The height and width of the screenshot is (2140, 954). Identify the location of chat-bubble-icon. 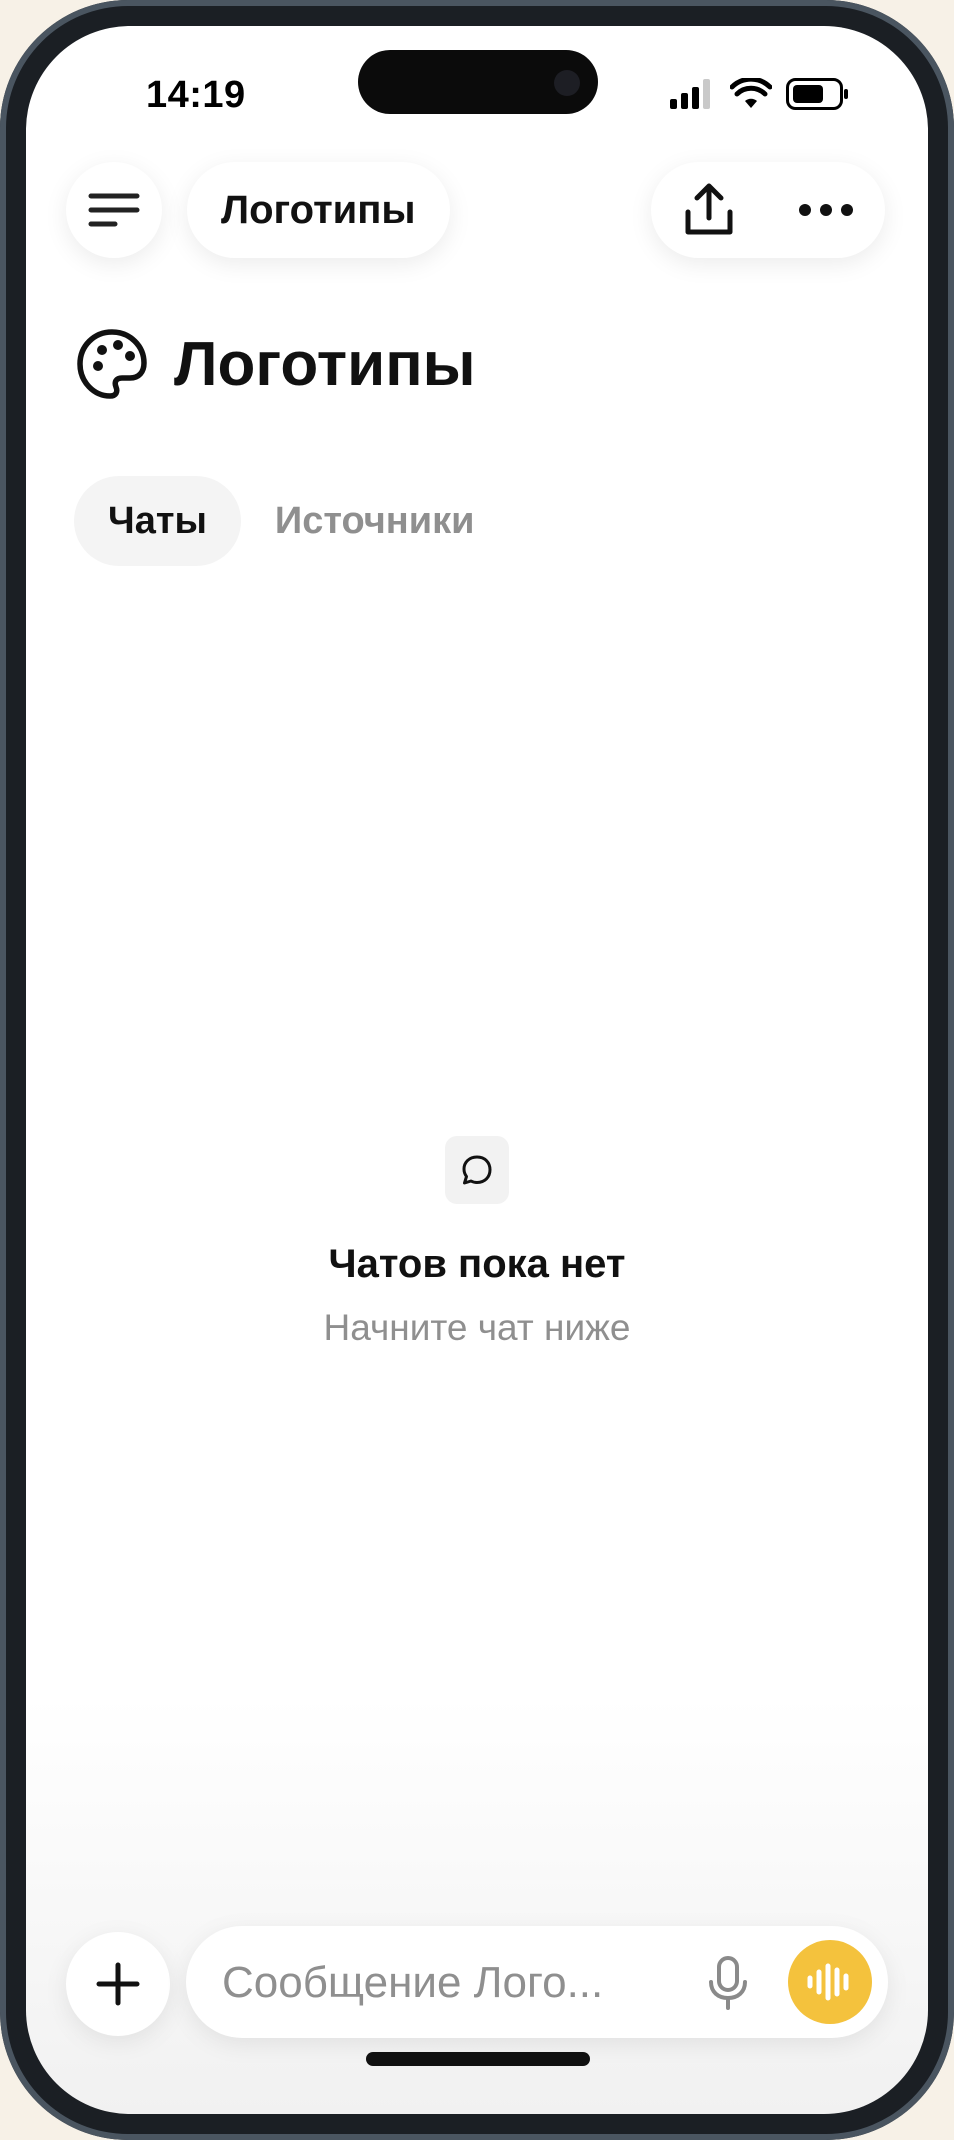
(477, 1170).